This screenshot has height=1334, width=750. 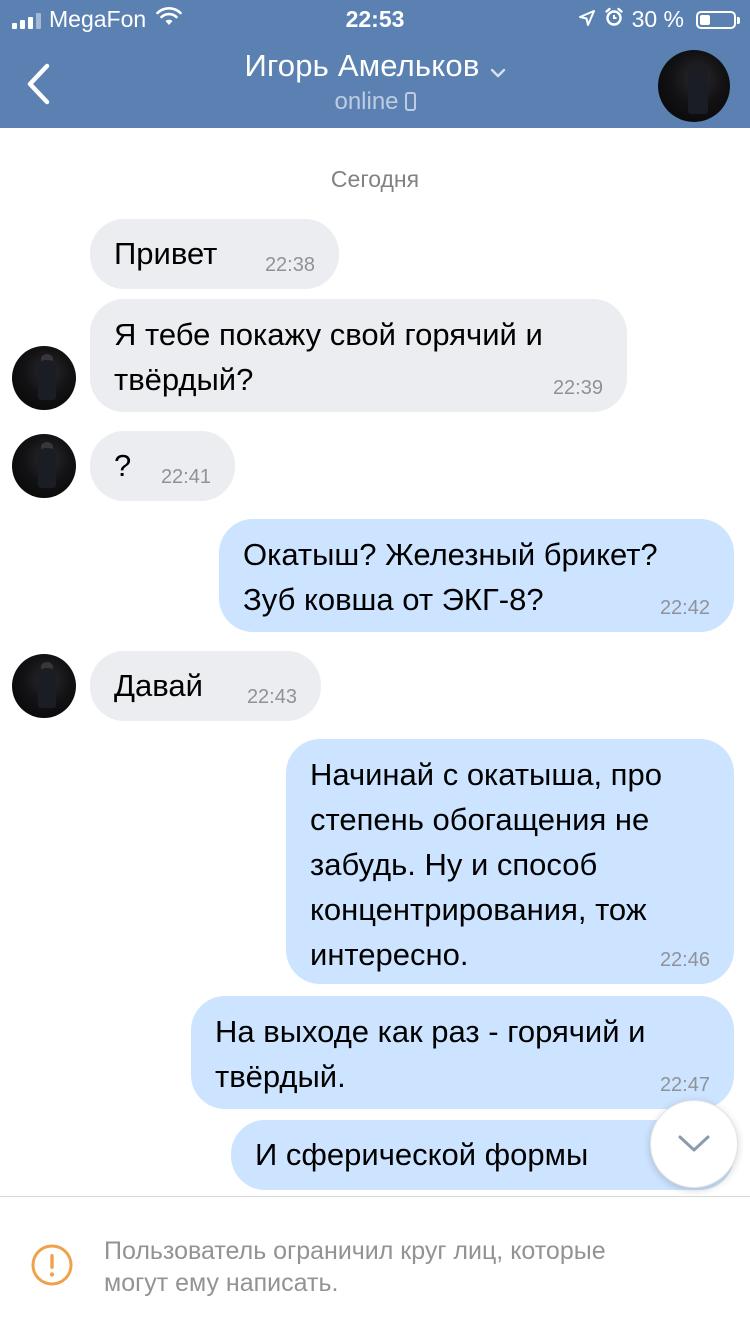 I want to click on message-time: 22:42, so click(x=684, y=608).